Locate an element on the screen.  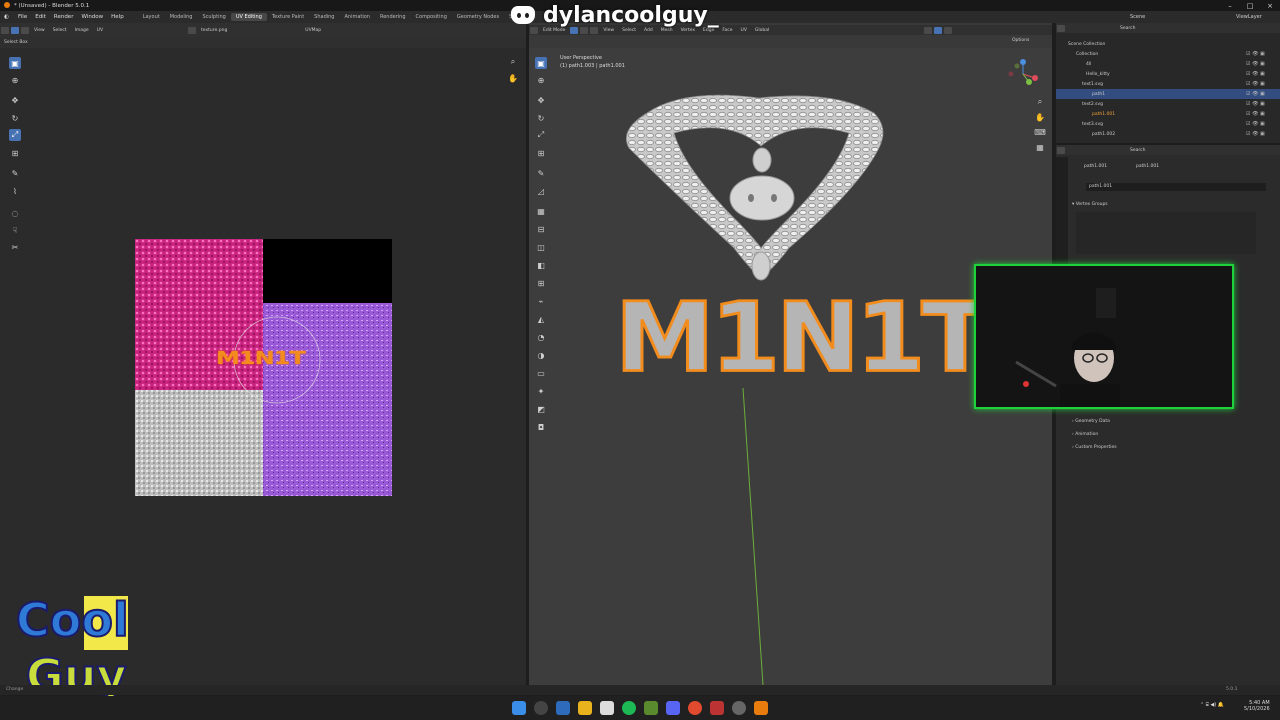
notepad-icon is located at coordinates (607, 708).